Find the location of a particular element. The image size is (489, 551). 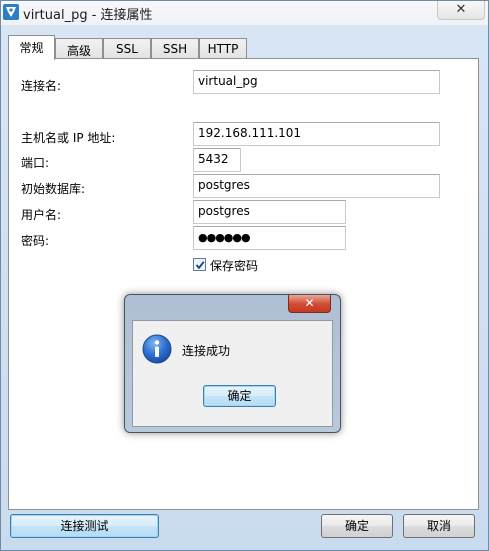

port-input: 5432 is located at coordinates (217, 160).